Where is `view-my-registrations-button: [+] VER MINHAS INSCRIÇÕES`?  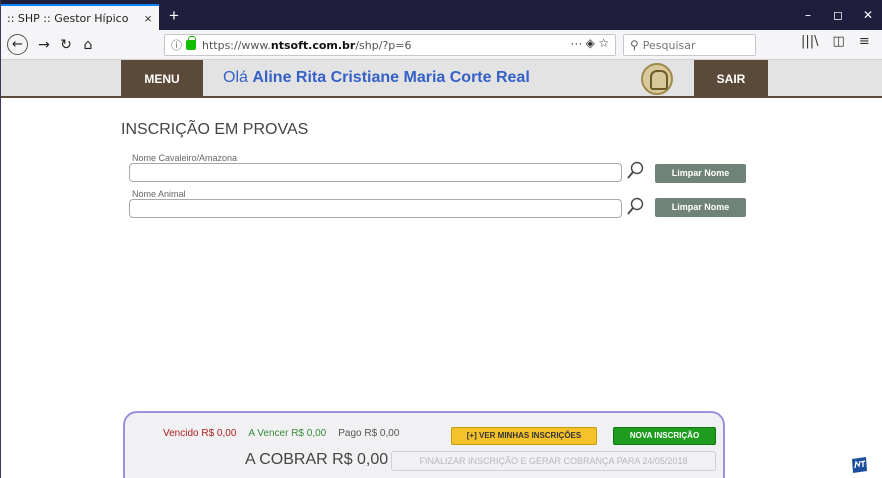
view-my-registrations-button: [+] VER MINHAS INSCRIÇÕES is located at coordinates (524, 436).